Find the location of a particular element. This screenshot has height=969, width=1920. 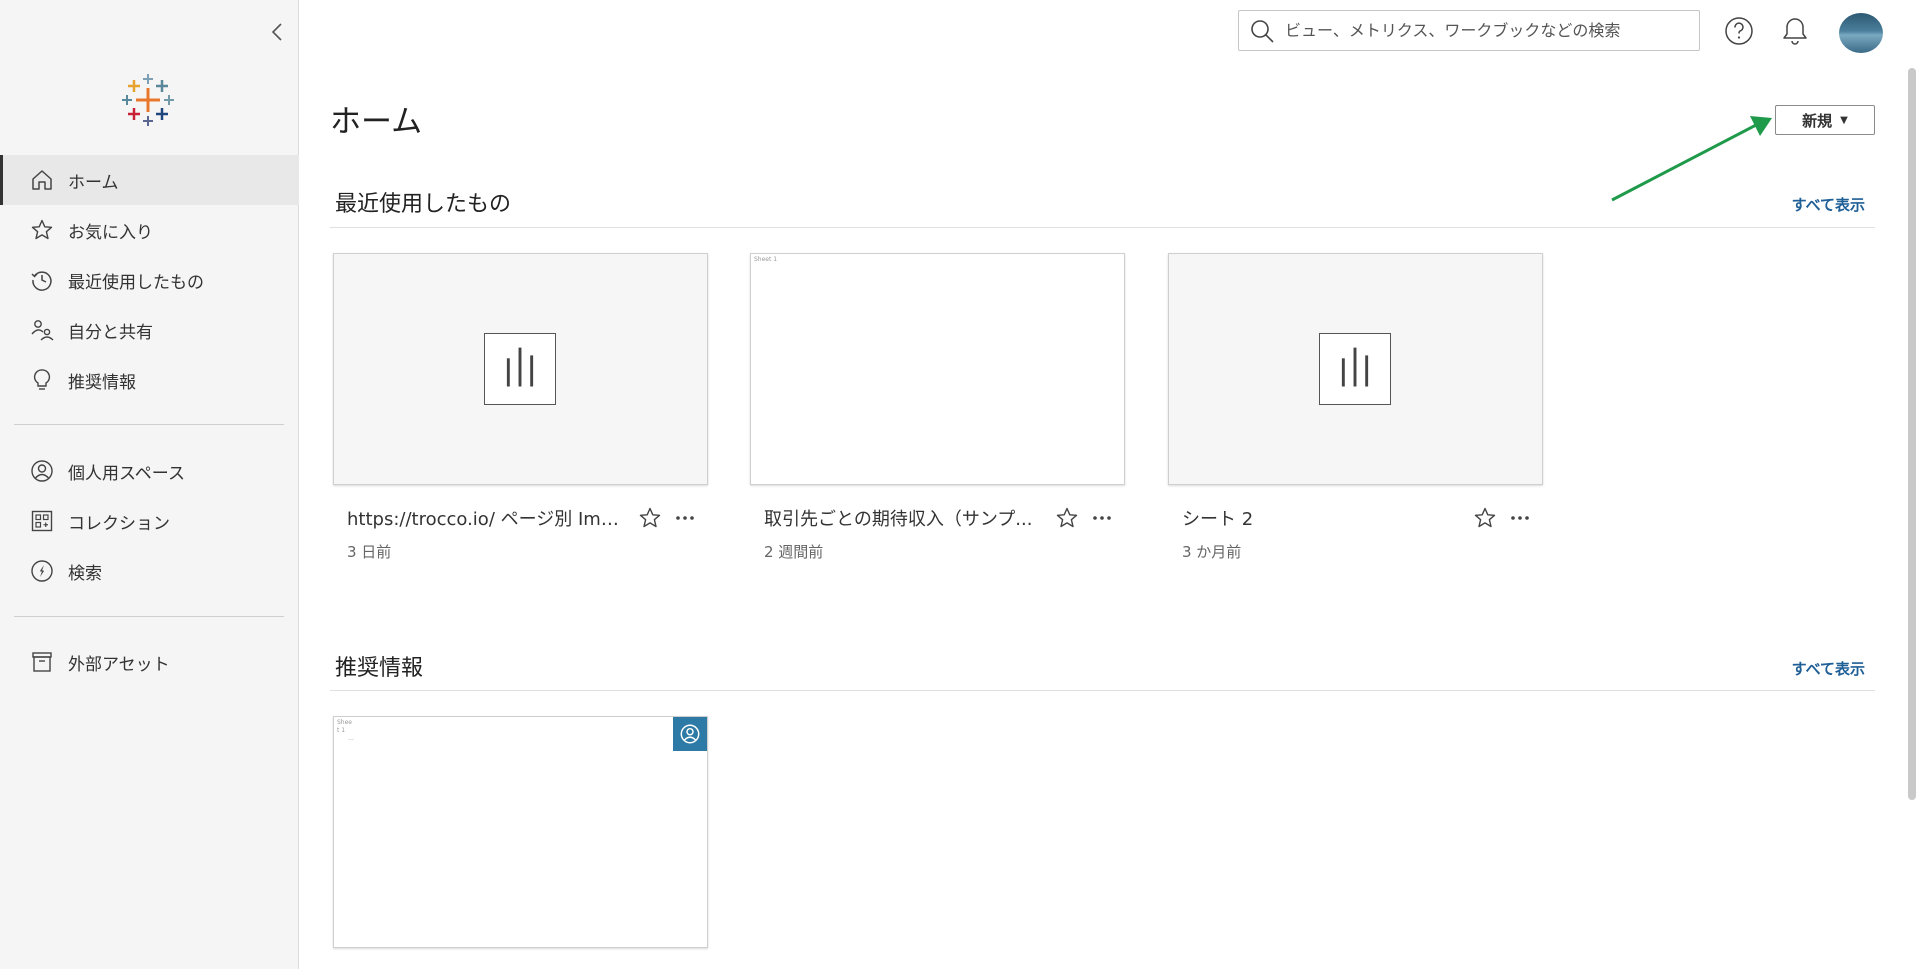

home-icon is located at coordinates (42, 180).